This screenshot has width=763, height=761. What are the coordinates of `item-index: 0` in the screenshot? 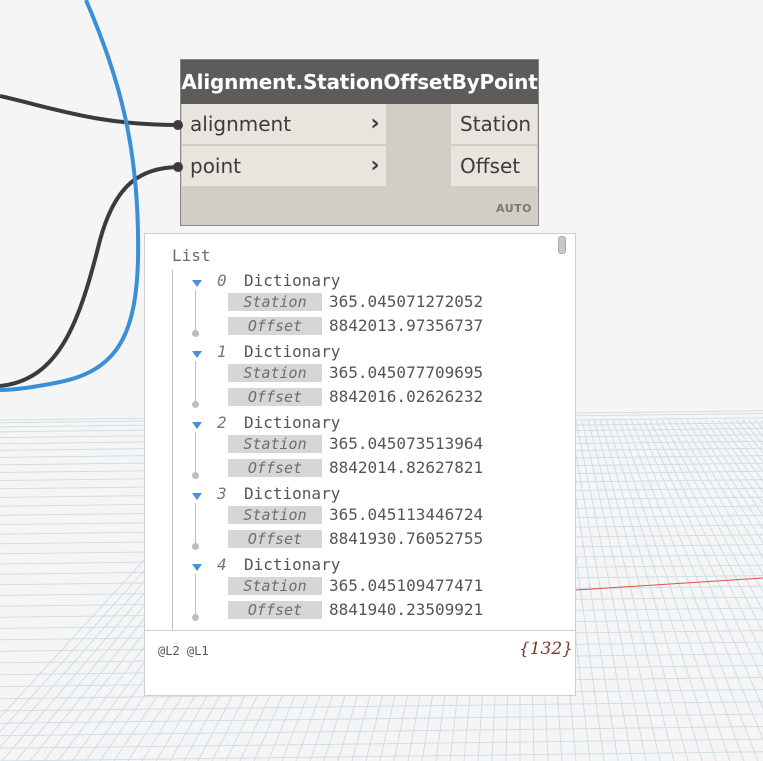 It's located at (222, 280).